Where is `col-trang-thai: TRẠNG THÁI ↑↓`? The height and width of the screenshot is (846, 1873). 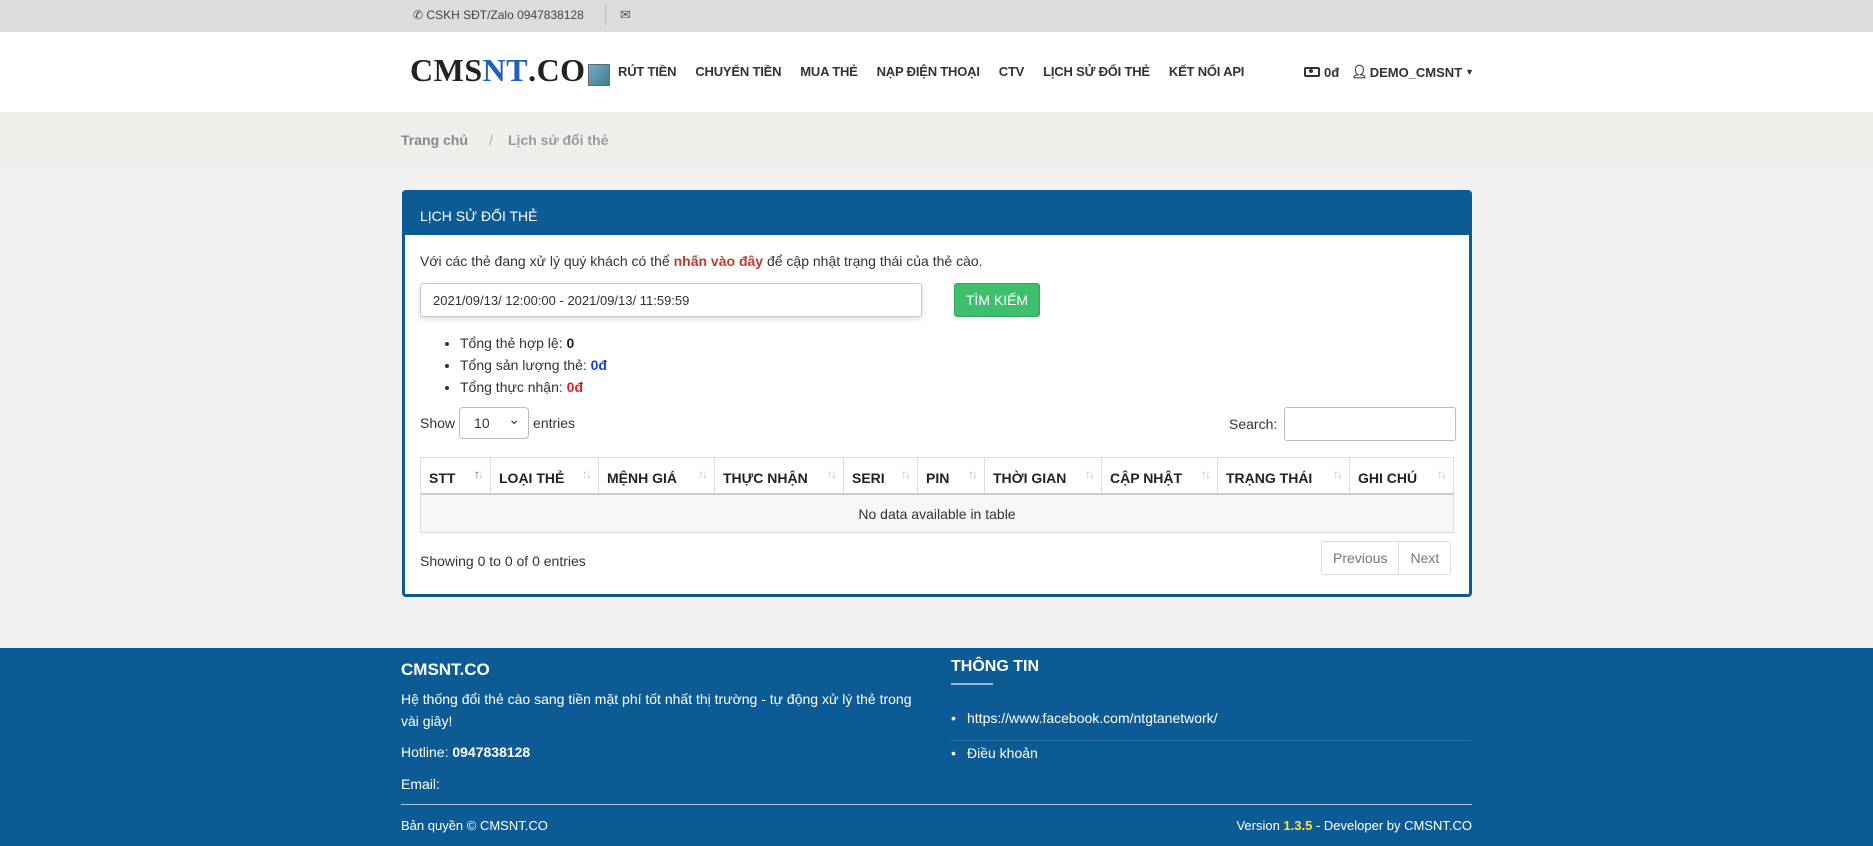 col-trang-thai: TRẠNG THÁI ↑↓ is located at coordinates (1284, 475).